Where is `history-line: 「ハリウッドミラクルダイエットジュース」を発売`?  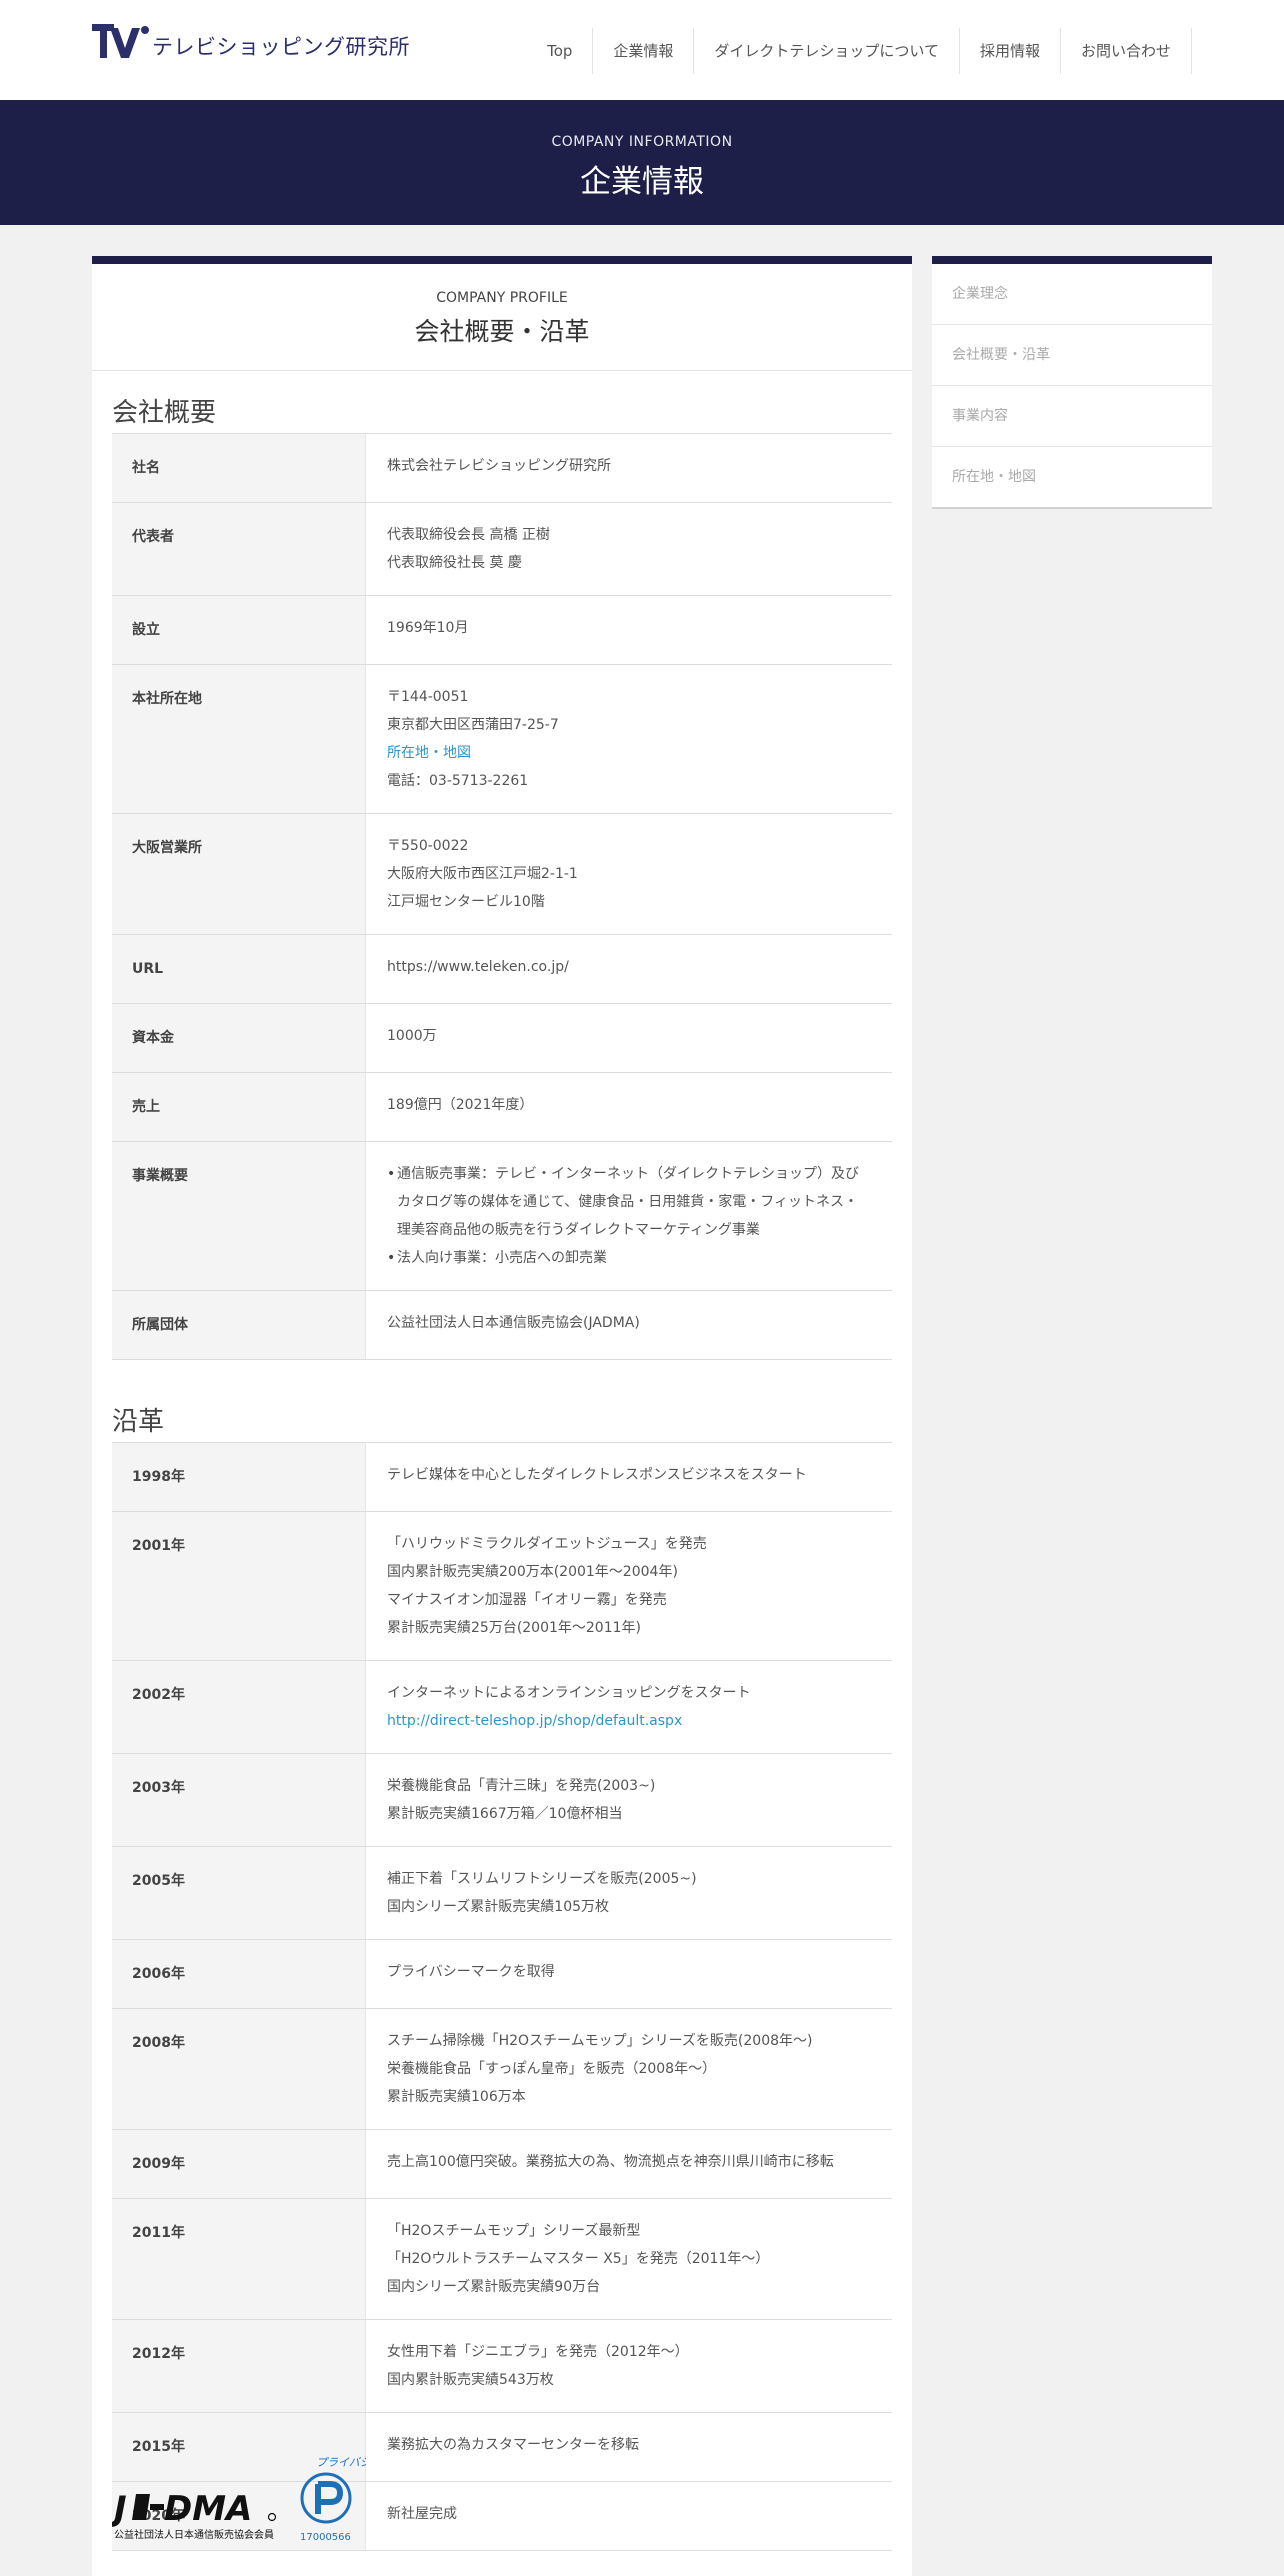
history-line: 「ハリウッドミラクルダイエットジュース」を発売 is located at coordinates (547, 1544).